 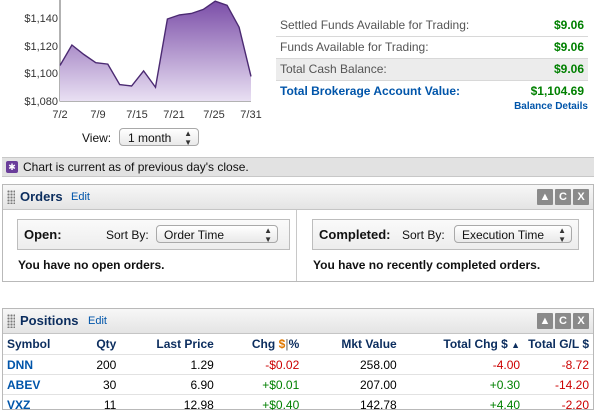 I want to click on total-account-value-row: Total Brokerage Account Value: $1,104.69, so click(x=432, y=91).